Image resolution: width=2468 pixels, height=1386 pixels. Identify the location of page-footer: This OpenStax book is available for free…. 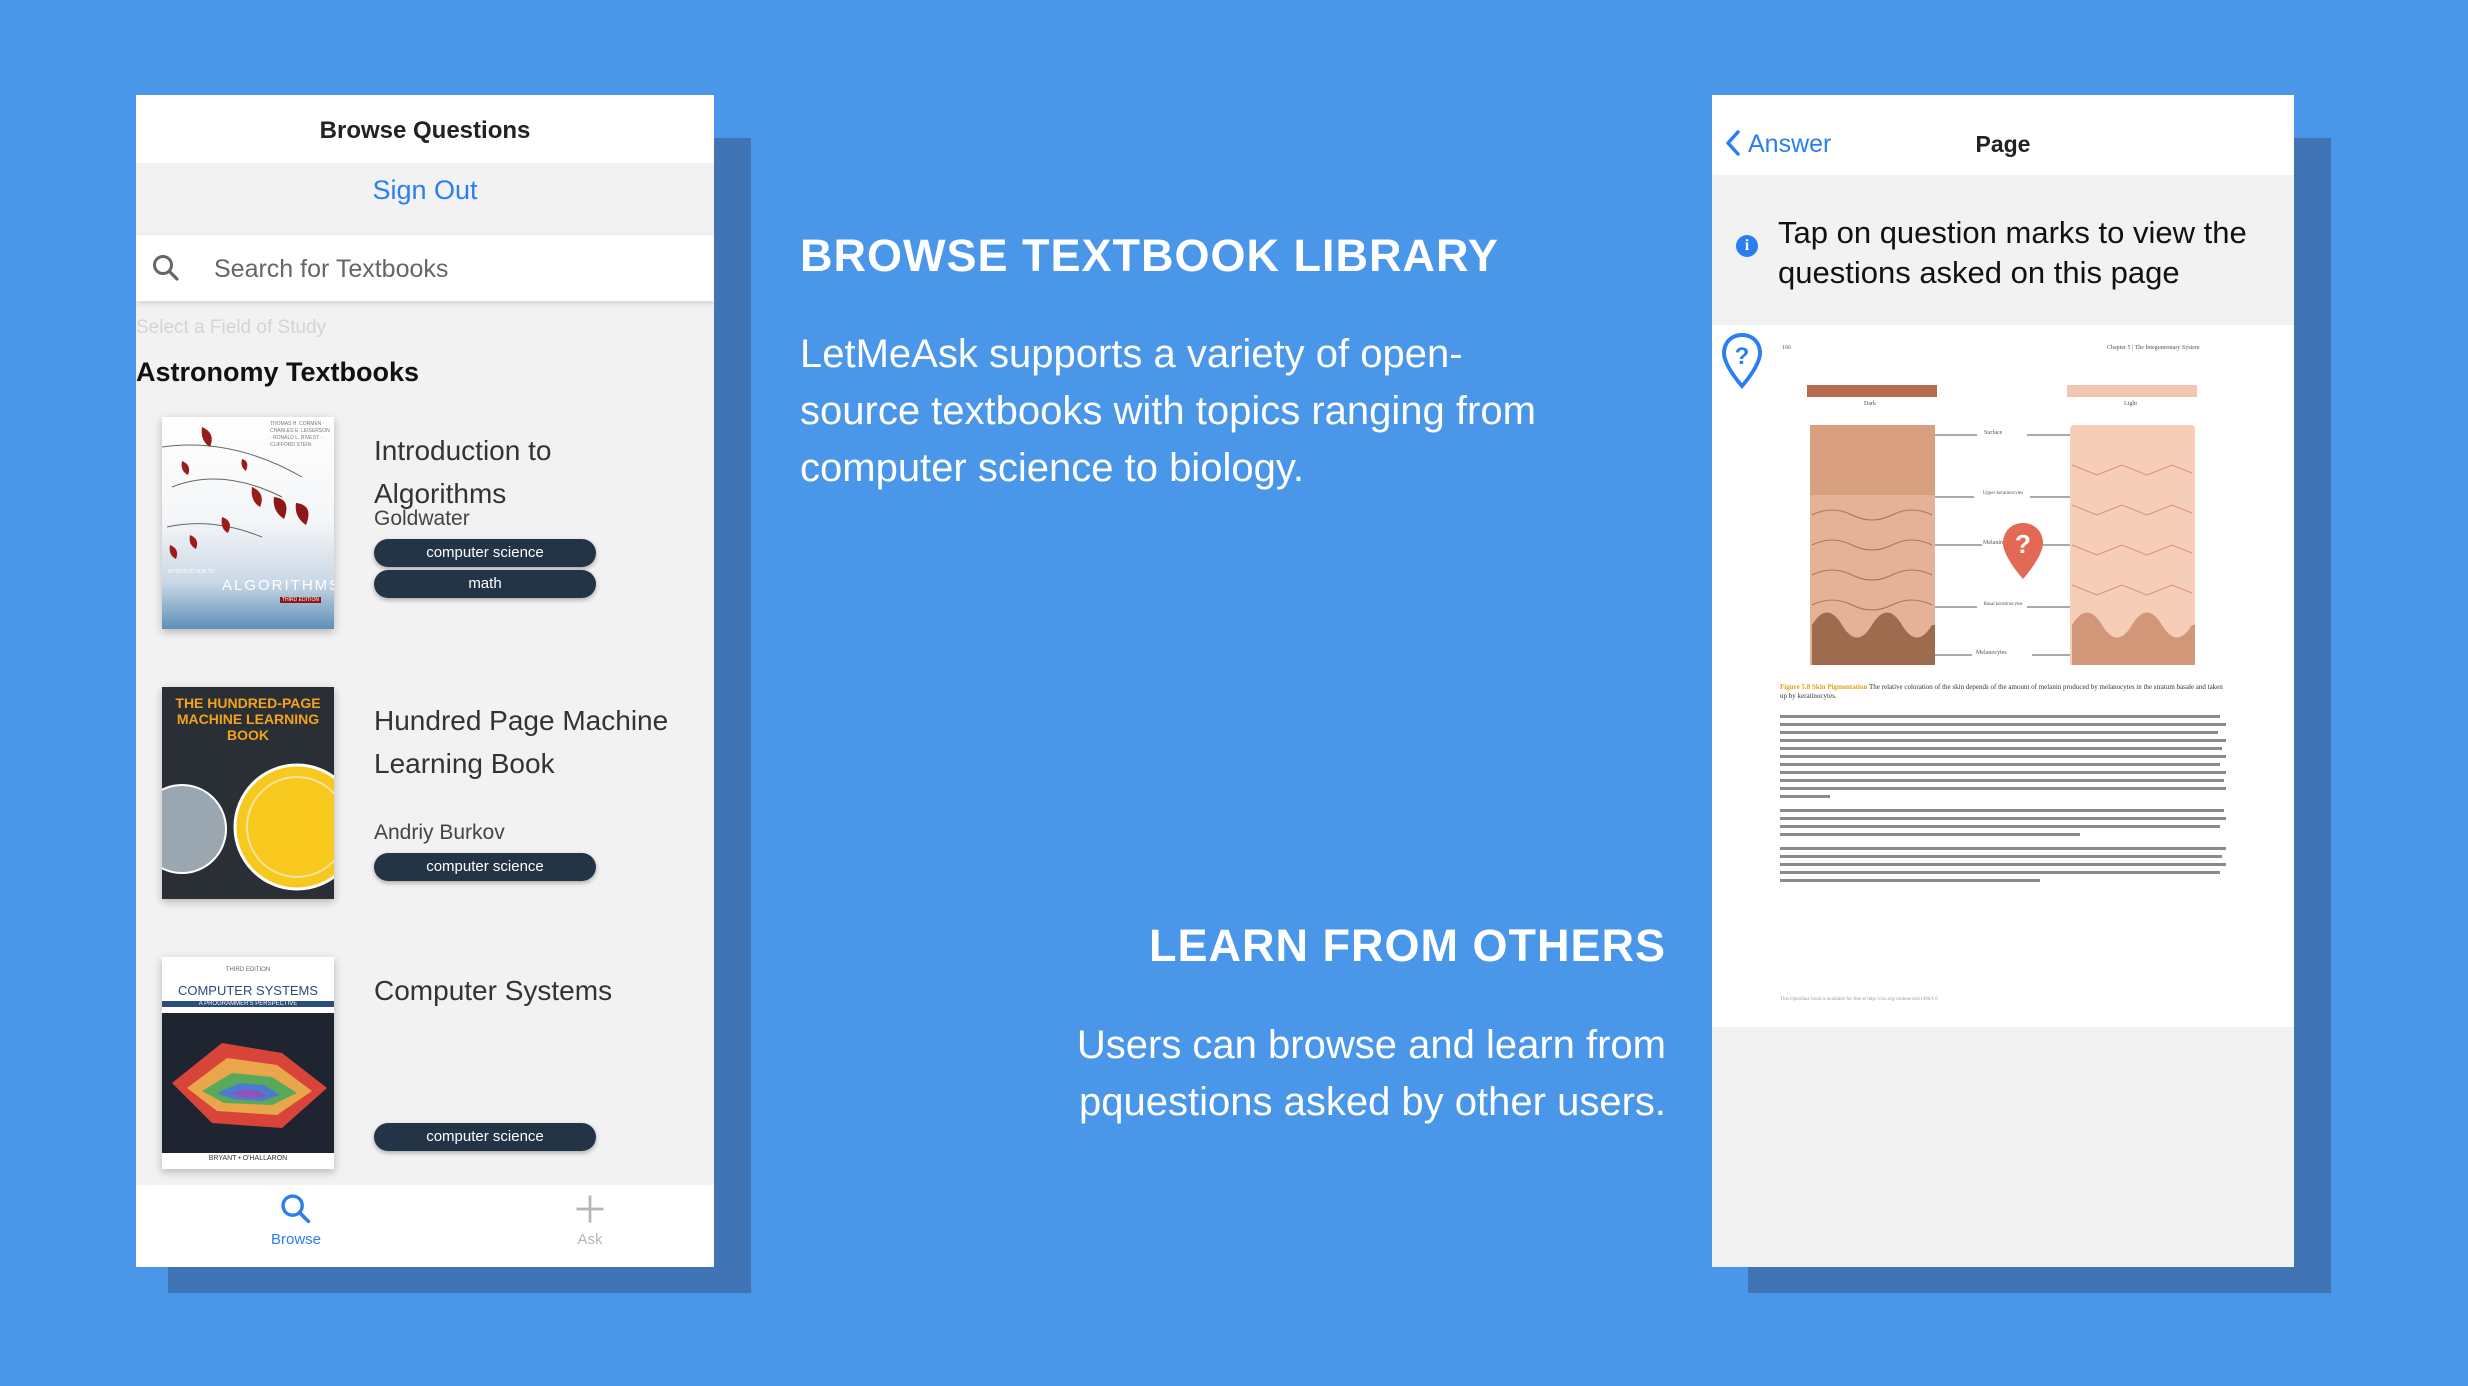
(1859, 999).